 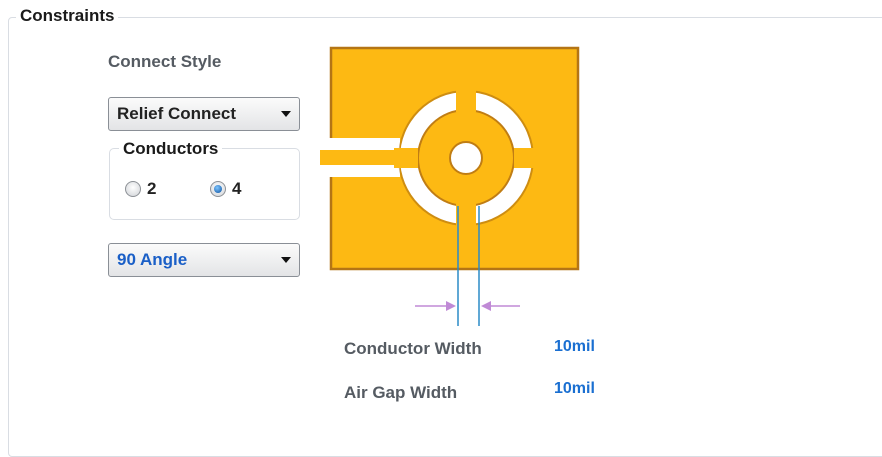 I want to click on trace-gap-lower, so click(x=361, y=171).